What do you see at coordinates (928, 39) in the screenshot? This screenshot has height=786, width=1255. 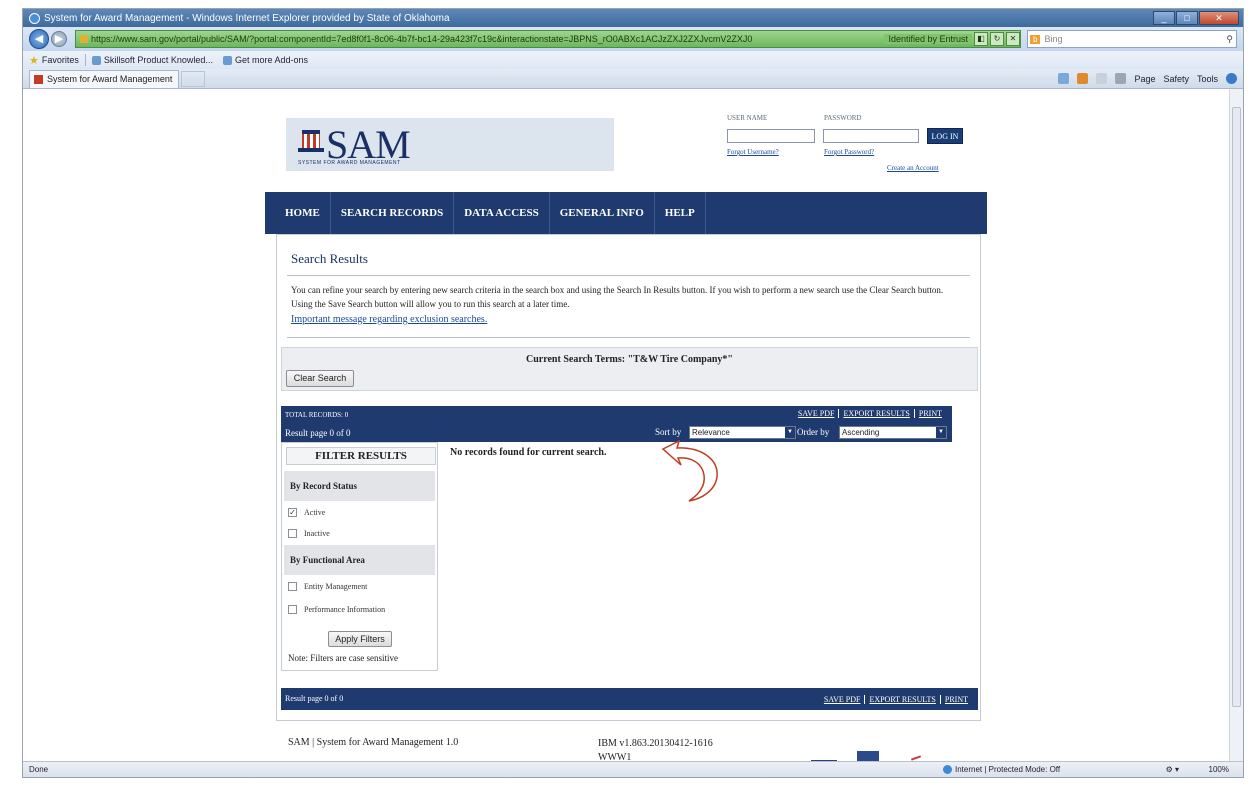 I see `security-badge: Identified by Entrust` at bounding box center [928, 39].